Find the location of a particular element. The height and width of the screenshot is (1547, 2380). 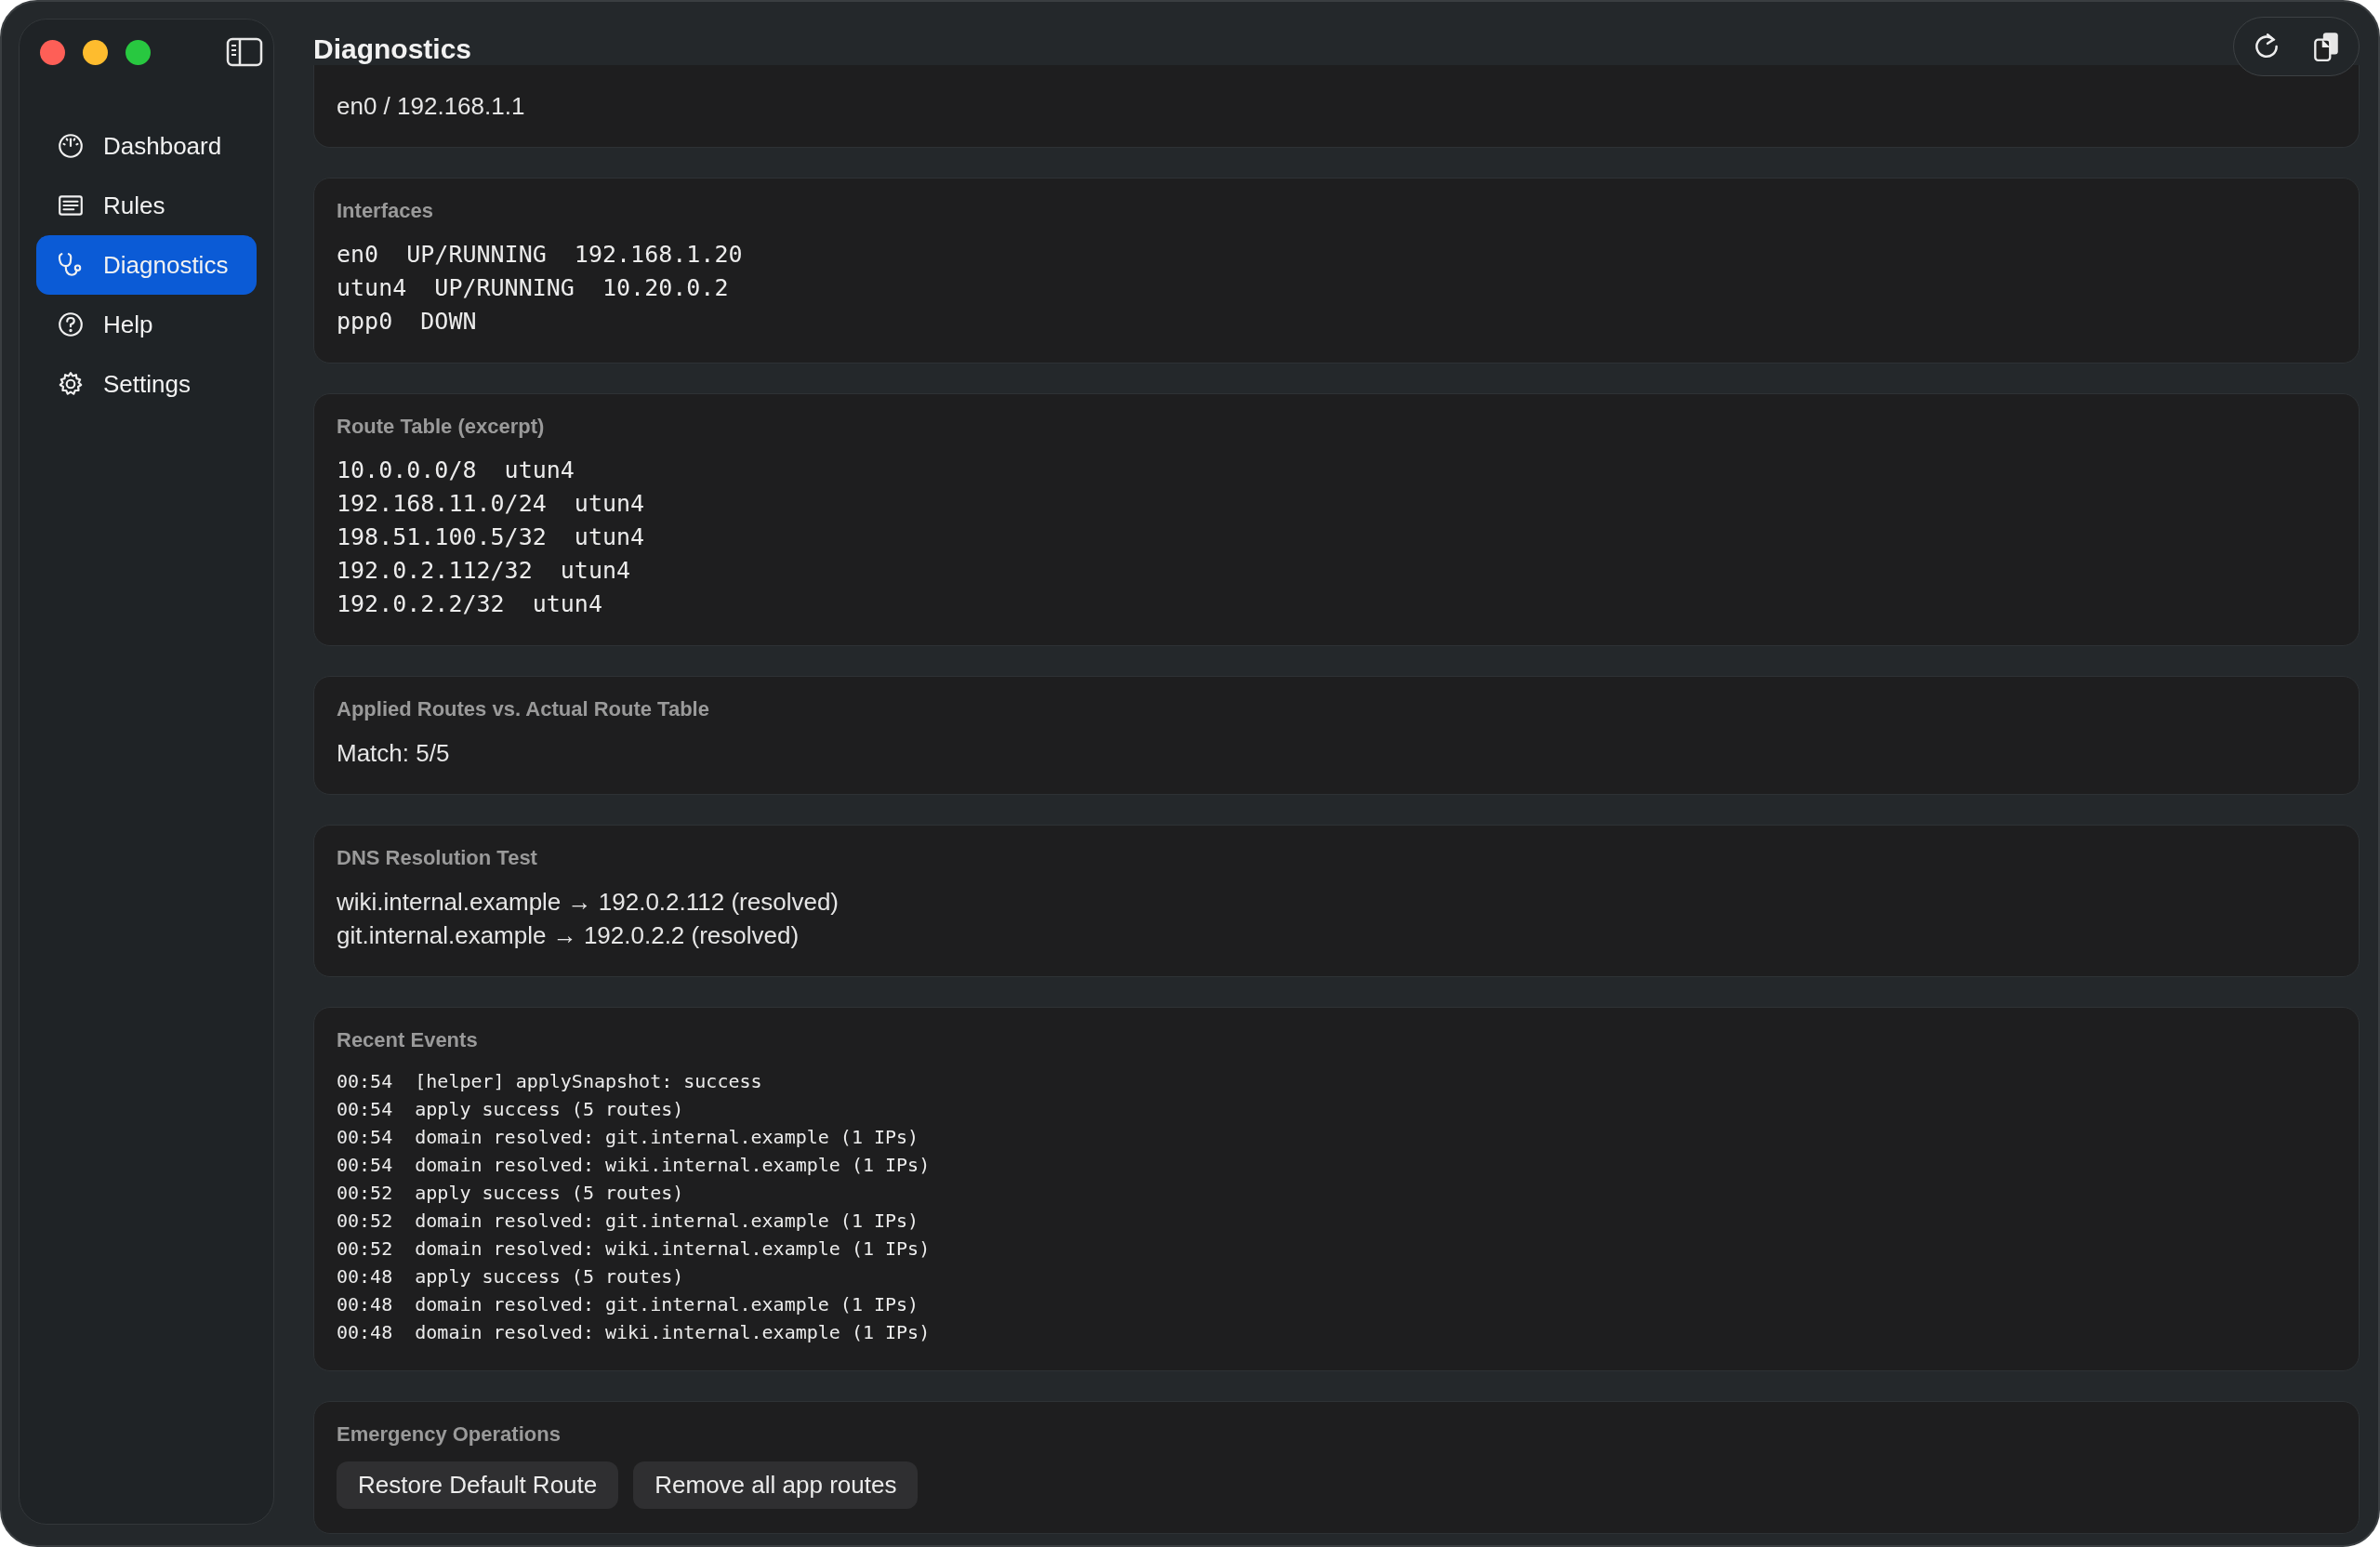

event-line: 00:48 domain resolved: git.internal.example (1 IPs) is located at coordinates (628, 1304).